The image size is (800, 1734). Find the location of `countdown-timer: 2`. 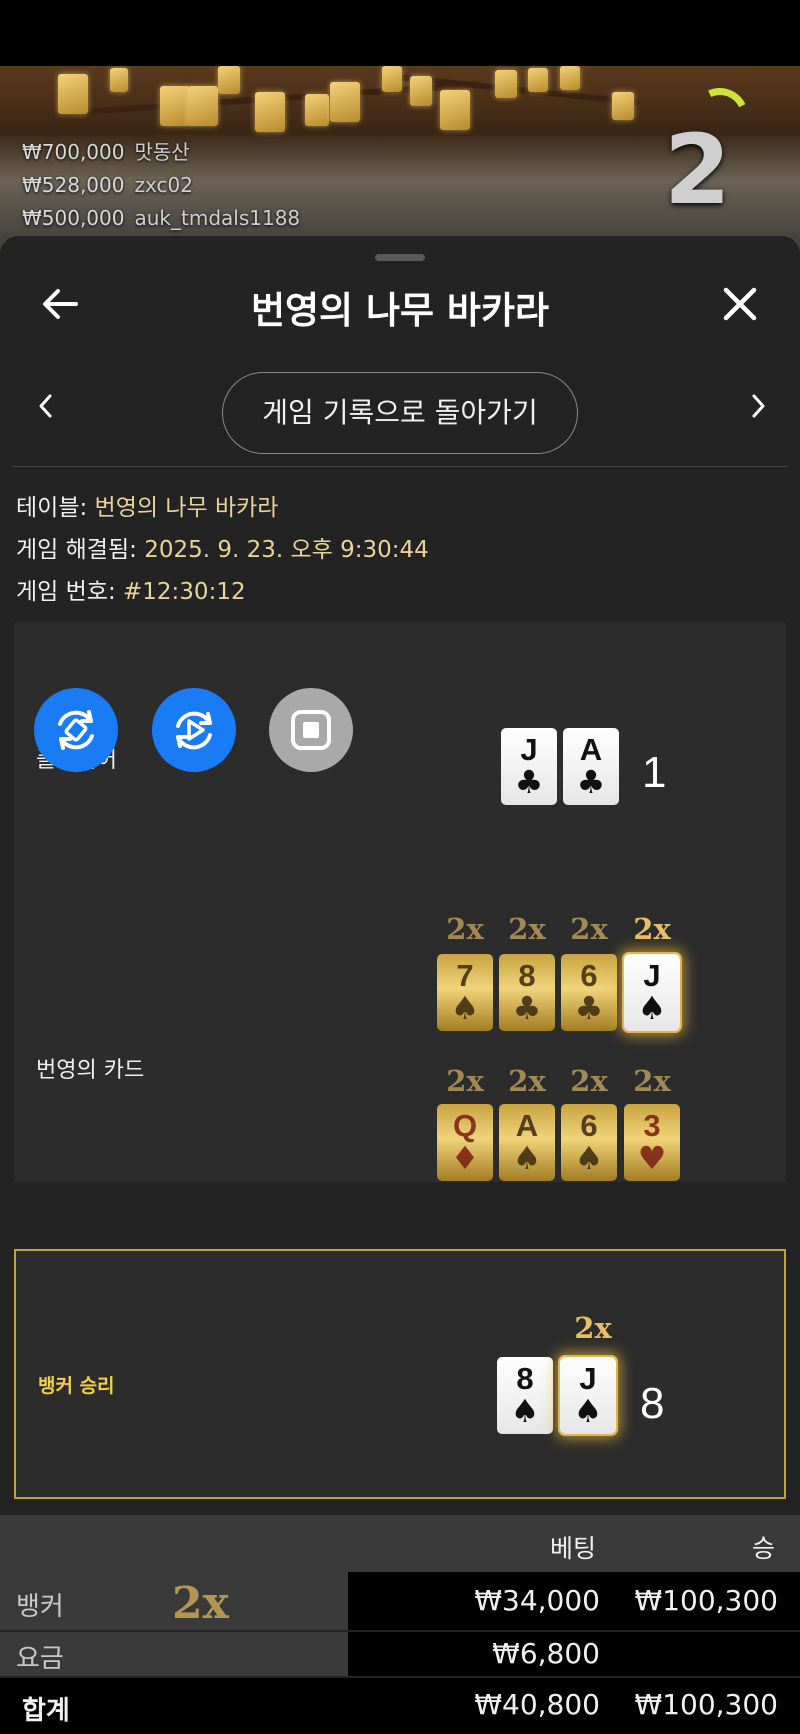

countdown-timer: 2 is located at coordinates (697, 170).